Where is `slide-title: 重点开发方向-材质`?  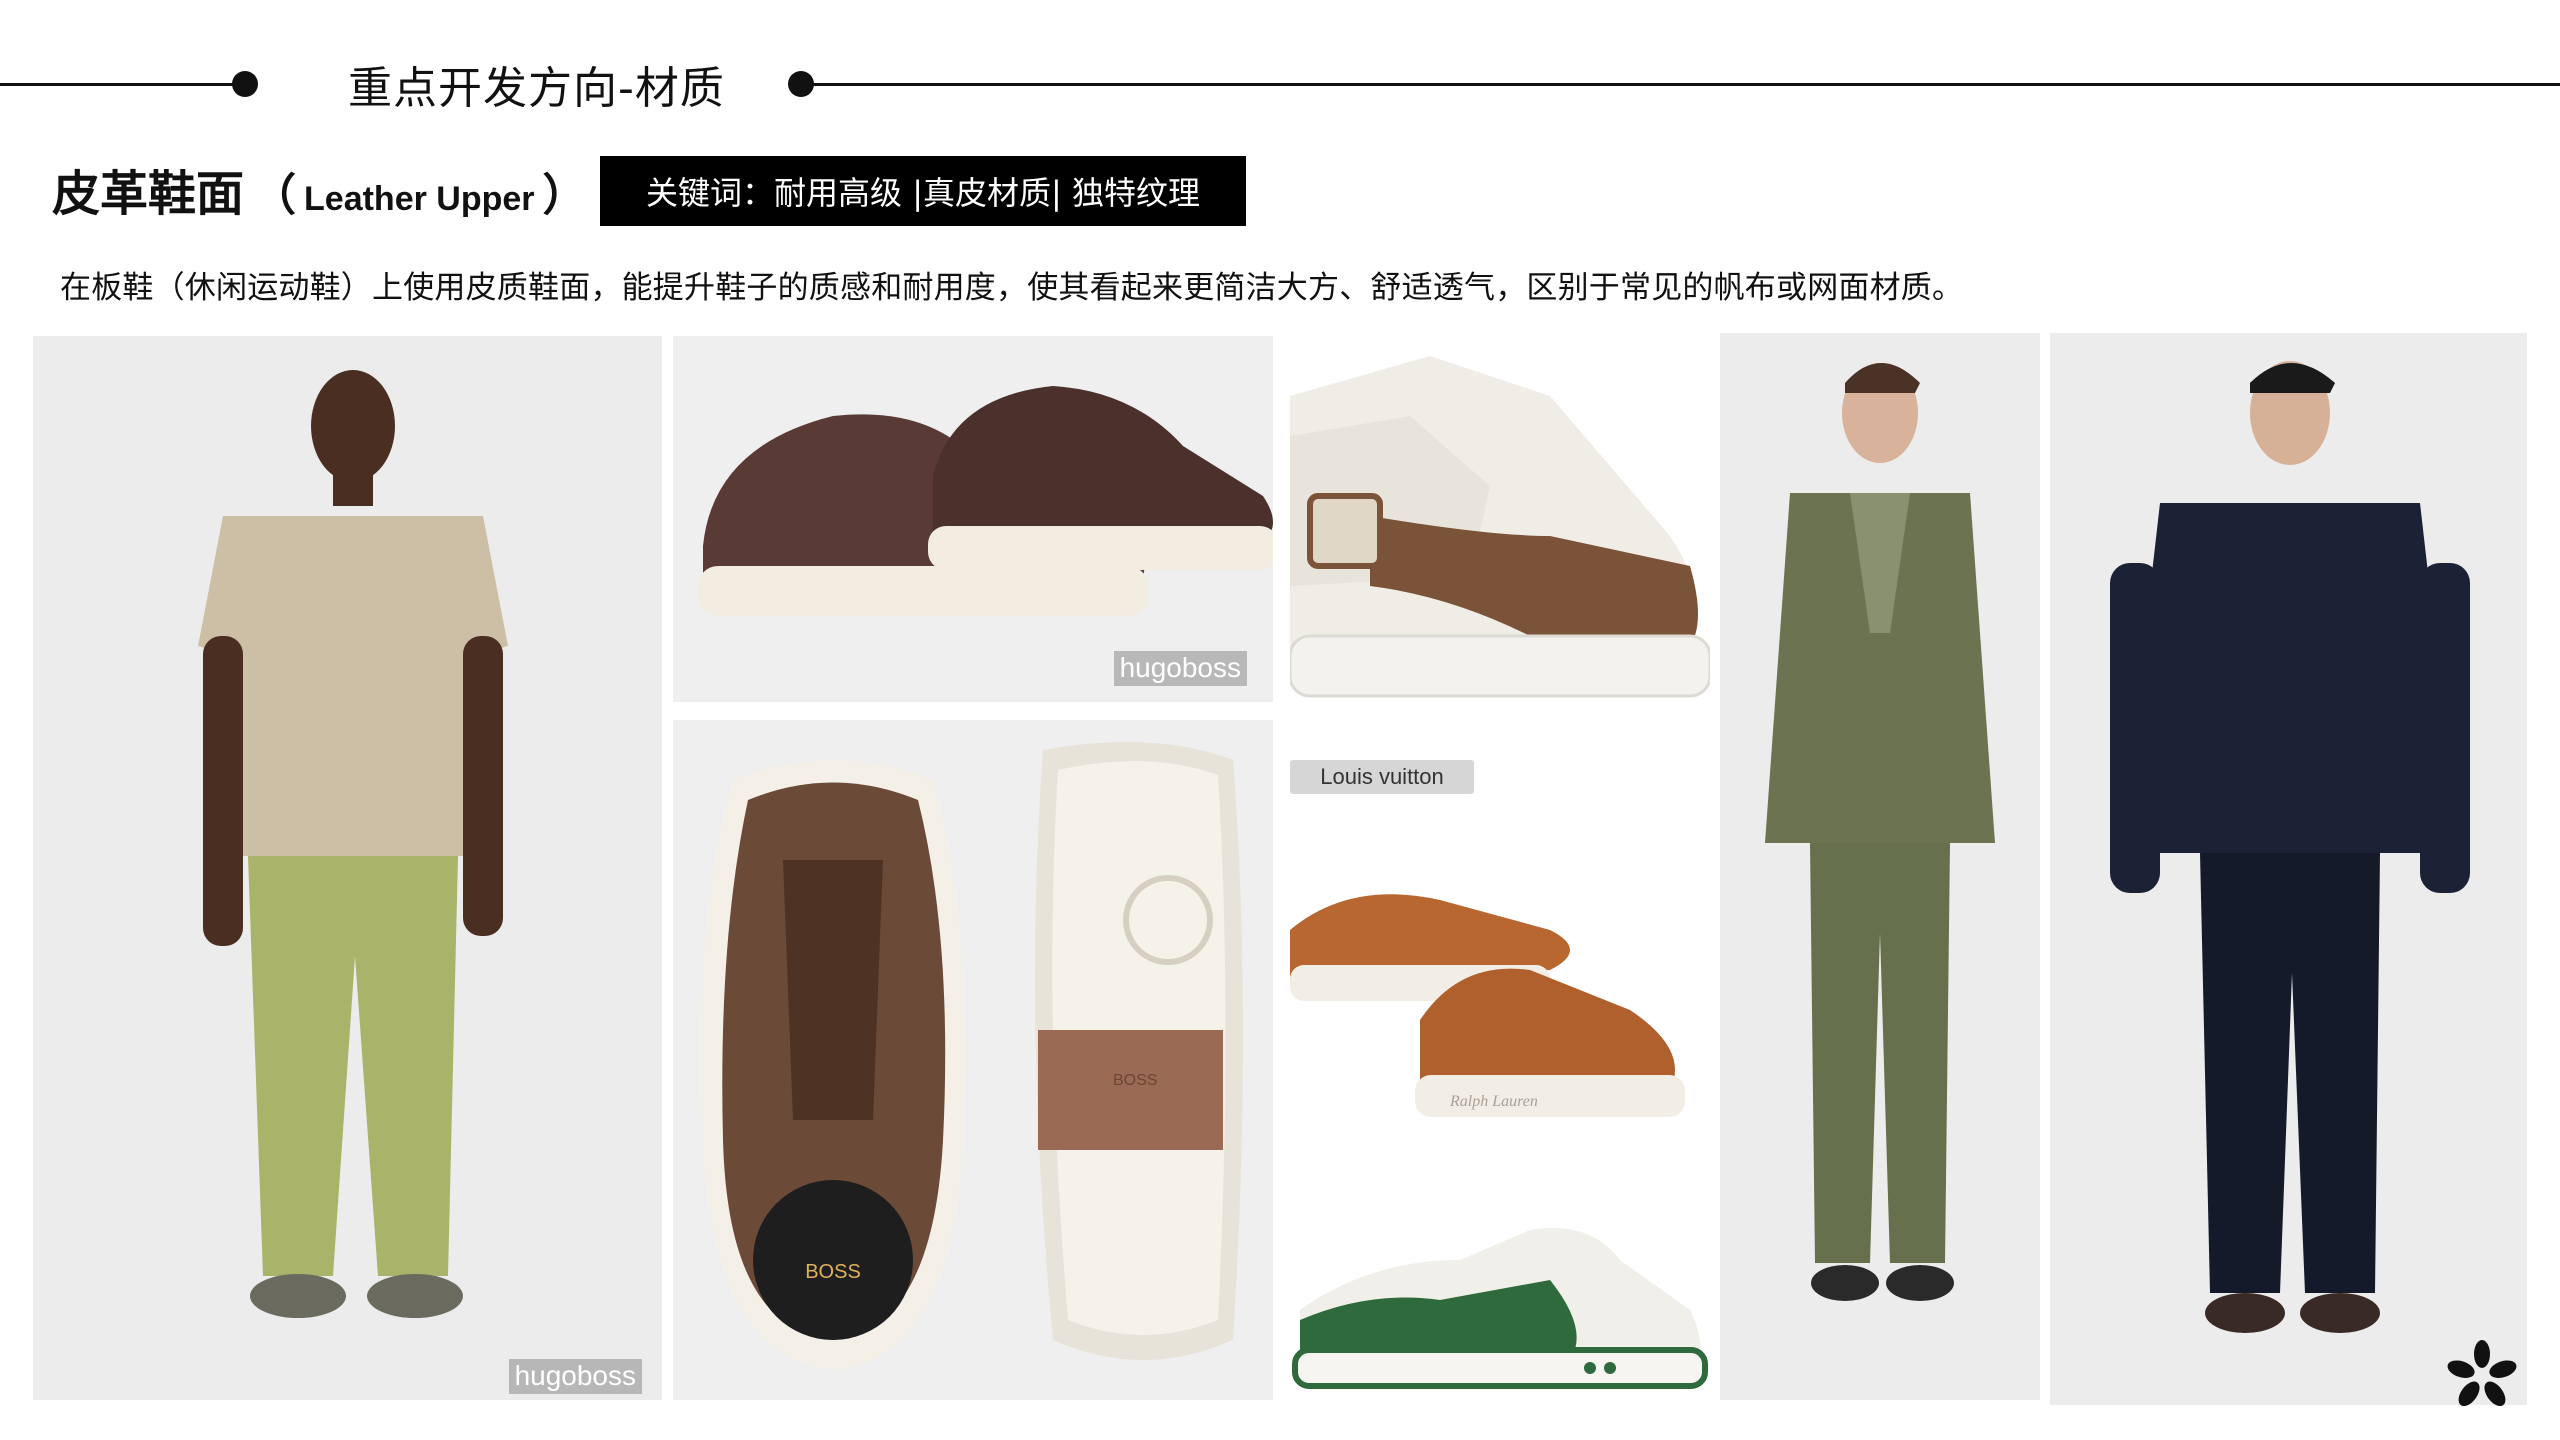 slide-title: 重点开发方向-材质 is located at coordinates (536, 88).